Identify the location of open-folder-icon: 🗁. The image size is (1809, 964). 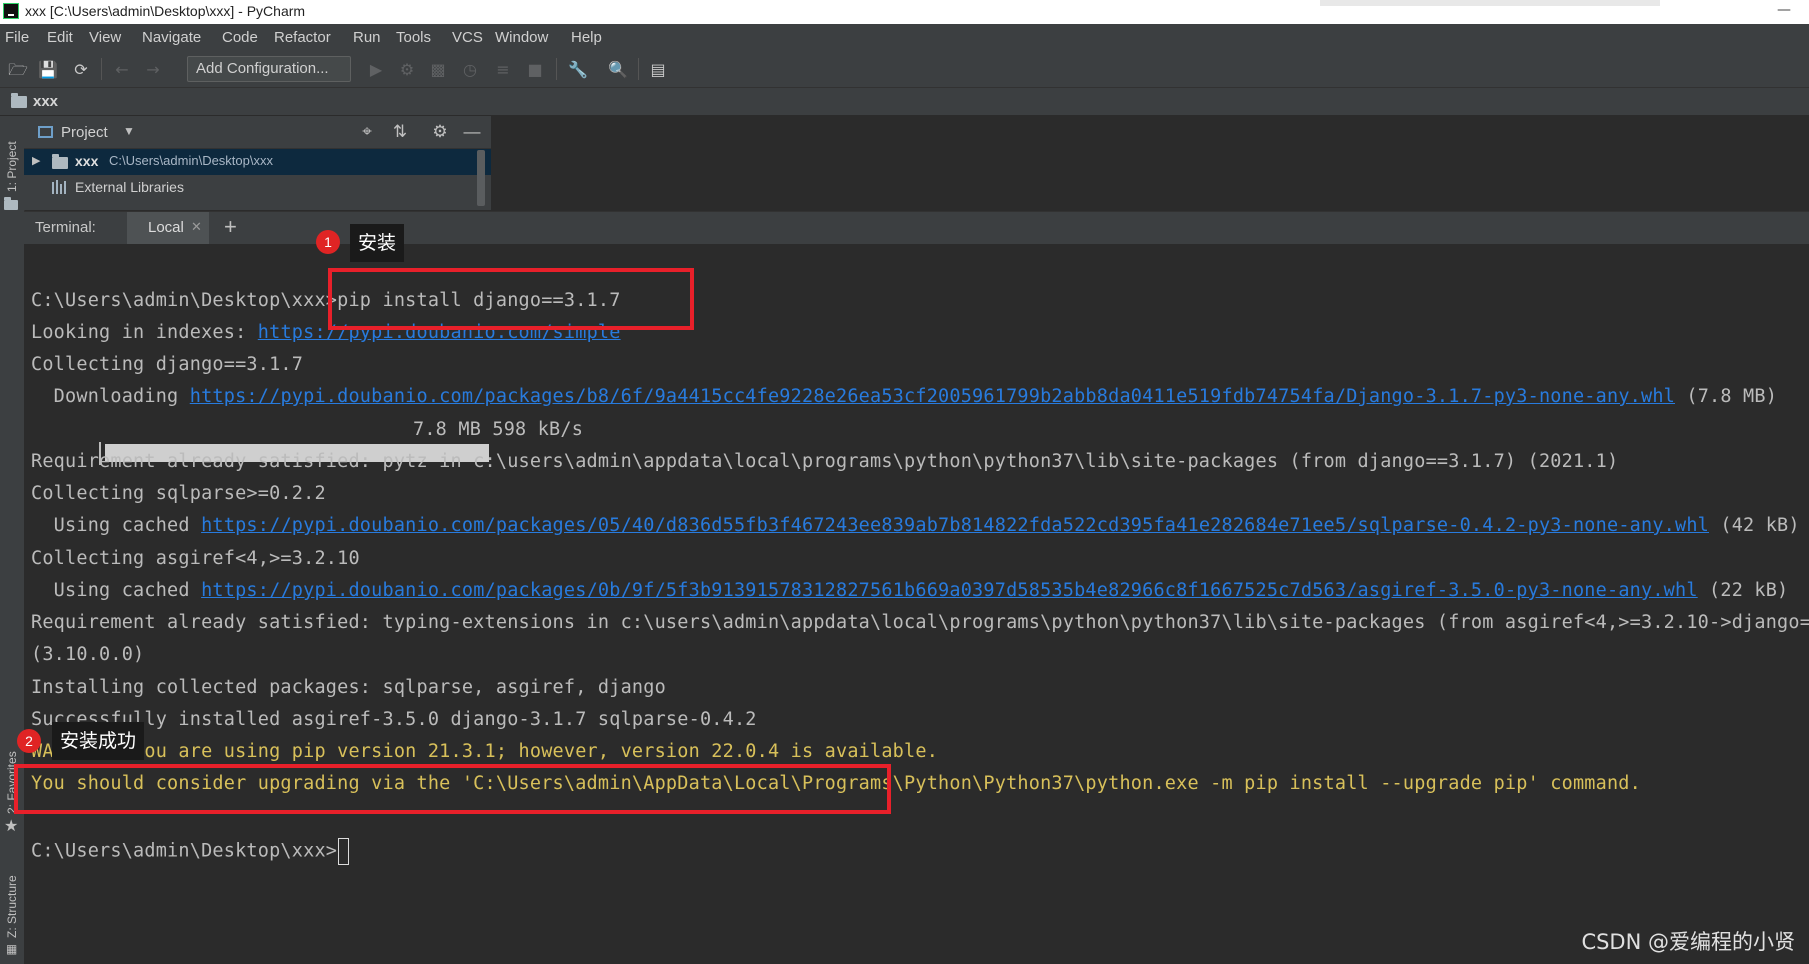
(18, 70).